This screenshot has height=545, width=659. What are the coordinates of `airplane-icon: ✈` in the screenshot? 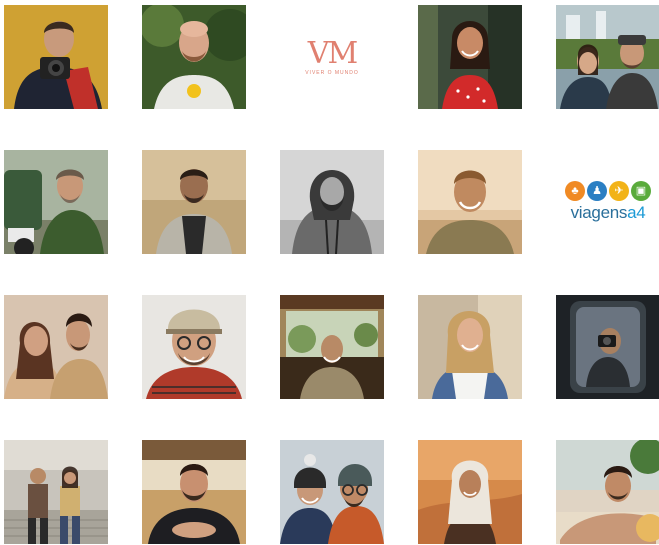 It's located at (619, 191).